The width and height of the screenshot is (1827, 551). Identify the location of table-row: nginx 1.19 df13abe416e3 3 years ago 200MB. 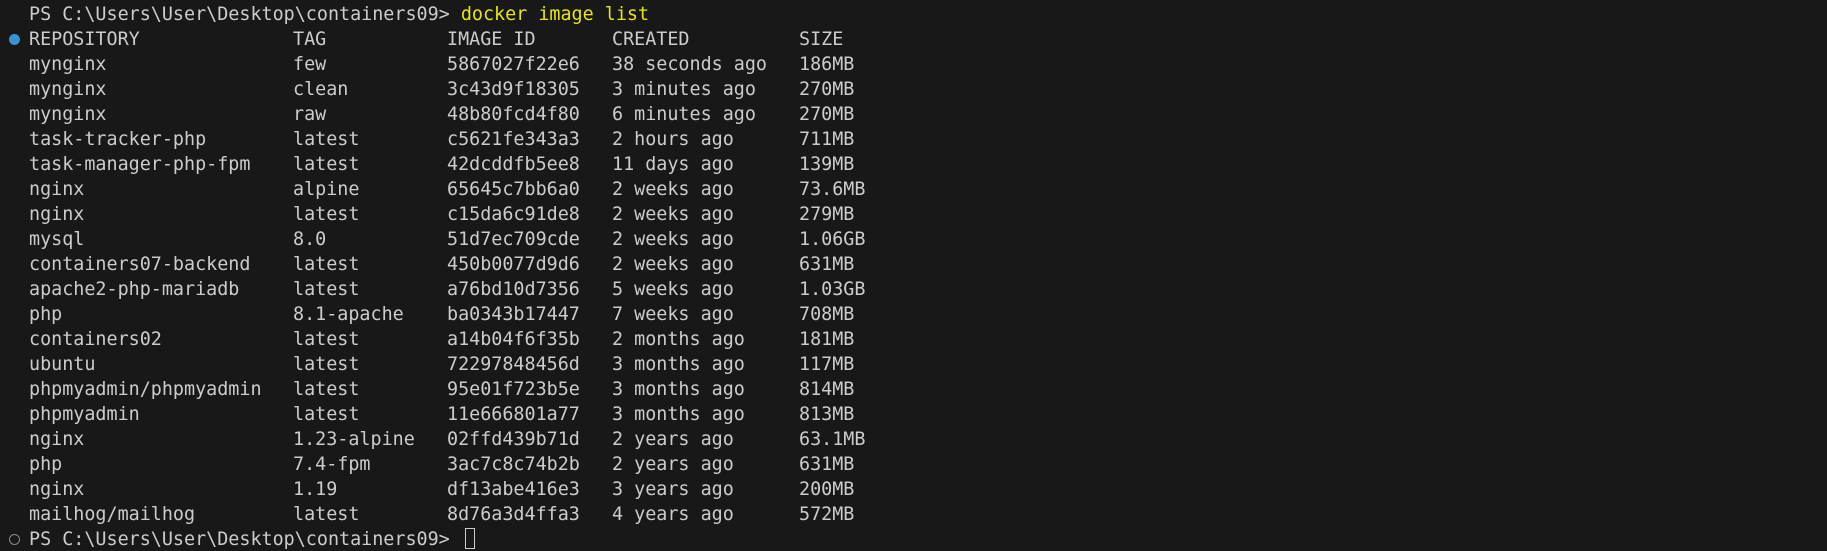
(913, 489).